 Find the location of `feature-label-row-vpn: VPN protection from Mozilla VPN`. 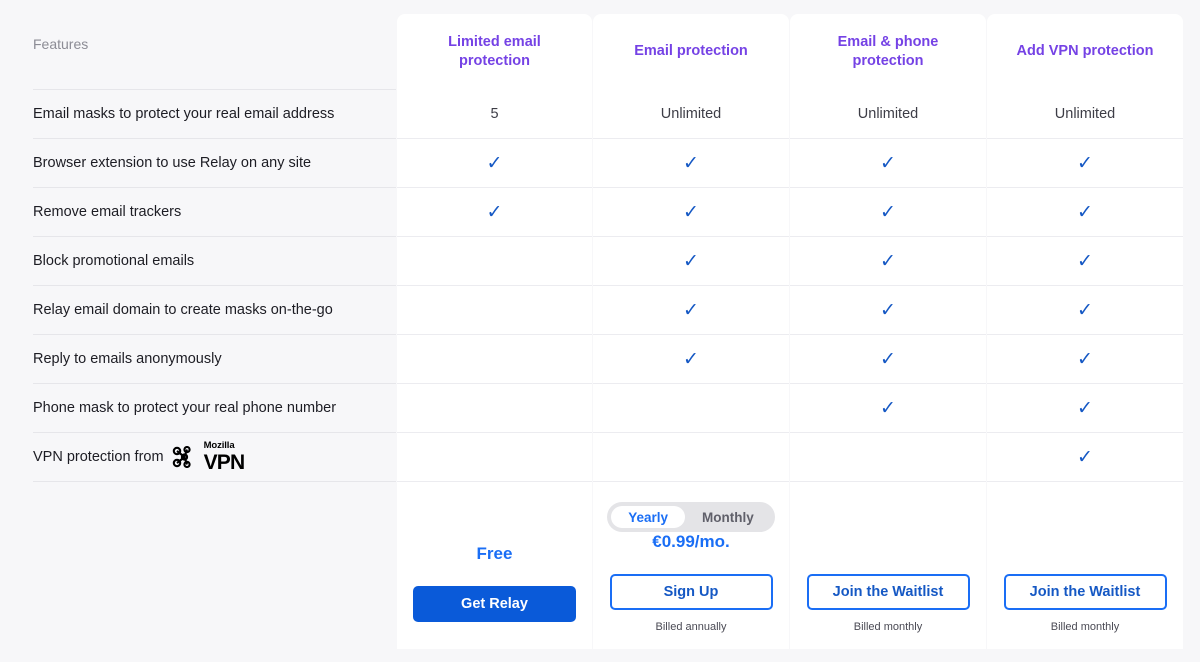

feature-label-row-vpn: VPN protection from Mozilla VPN is located at coordinates (214, 457).